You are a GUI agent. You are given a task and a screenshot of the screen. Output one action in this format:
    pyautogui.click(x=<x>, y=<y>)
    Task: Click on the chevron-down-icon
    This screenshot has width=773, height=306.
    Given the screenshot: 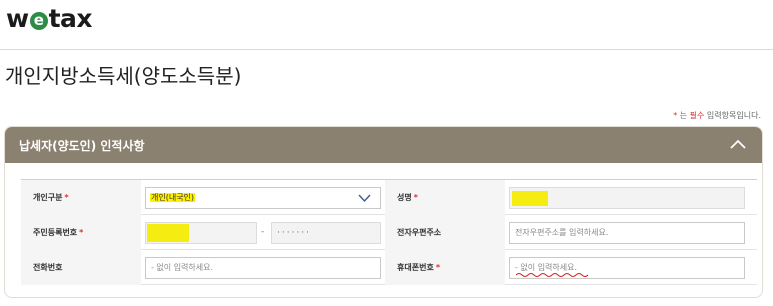 What is the action you would take?
    pyautogui.click(x=364, y=198)
    